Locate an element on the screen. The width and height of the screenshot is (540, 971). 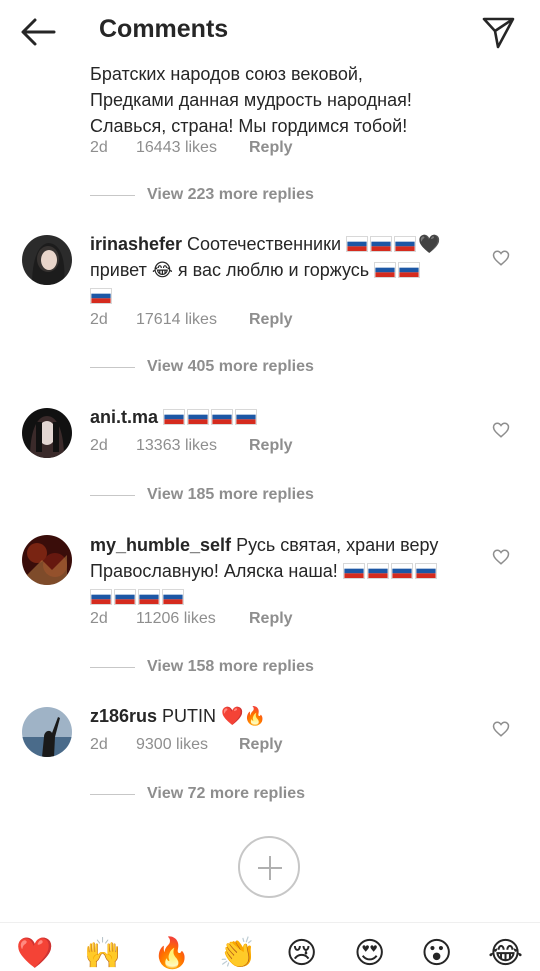
view-replies-label: View 158 more replies is located at coordinates (230, 666).